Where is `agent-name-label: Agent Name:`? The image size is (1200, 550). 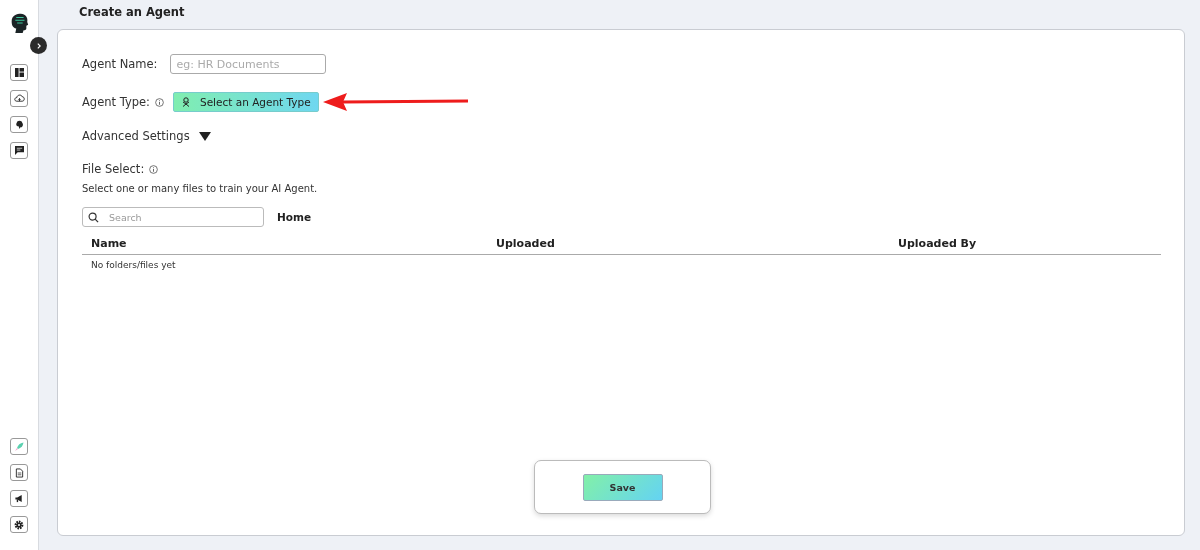 agent-name-label: Agent Name: is located at coordinates (120, 64).